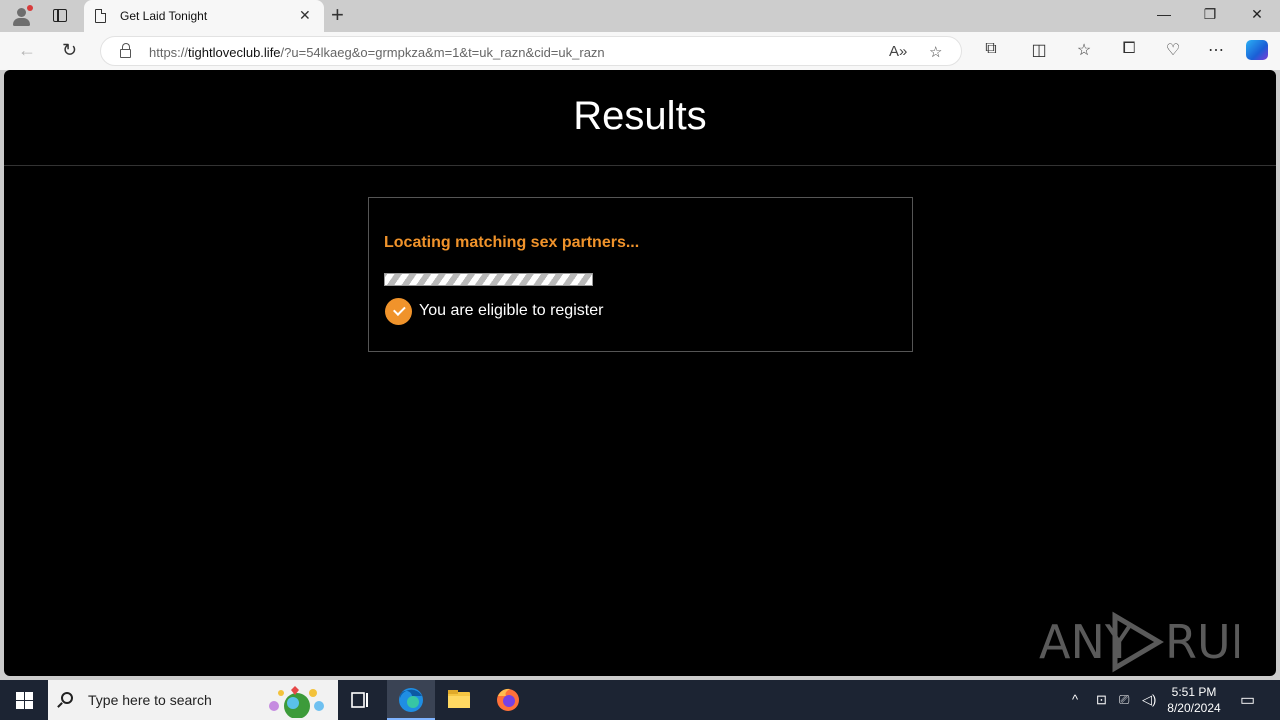 The image size is (1280, 720). I want to click on favorite-star-icon: ☆, so click(935, 52).